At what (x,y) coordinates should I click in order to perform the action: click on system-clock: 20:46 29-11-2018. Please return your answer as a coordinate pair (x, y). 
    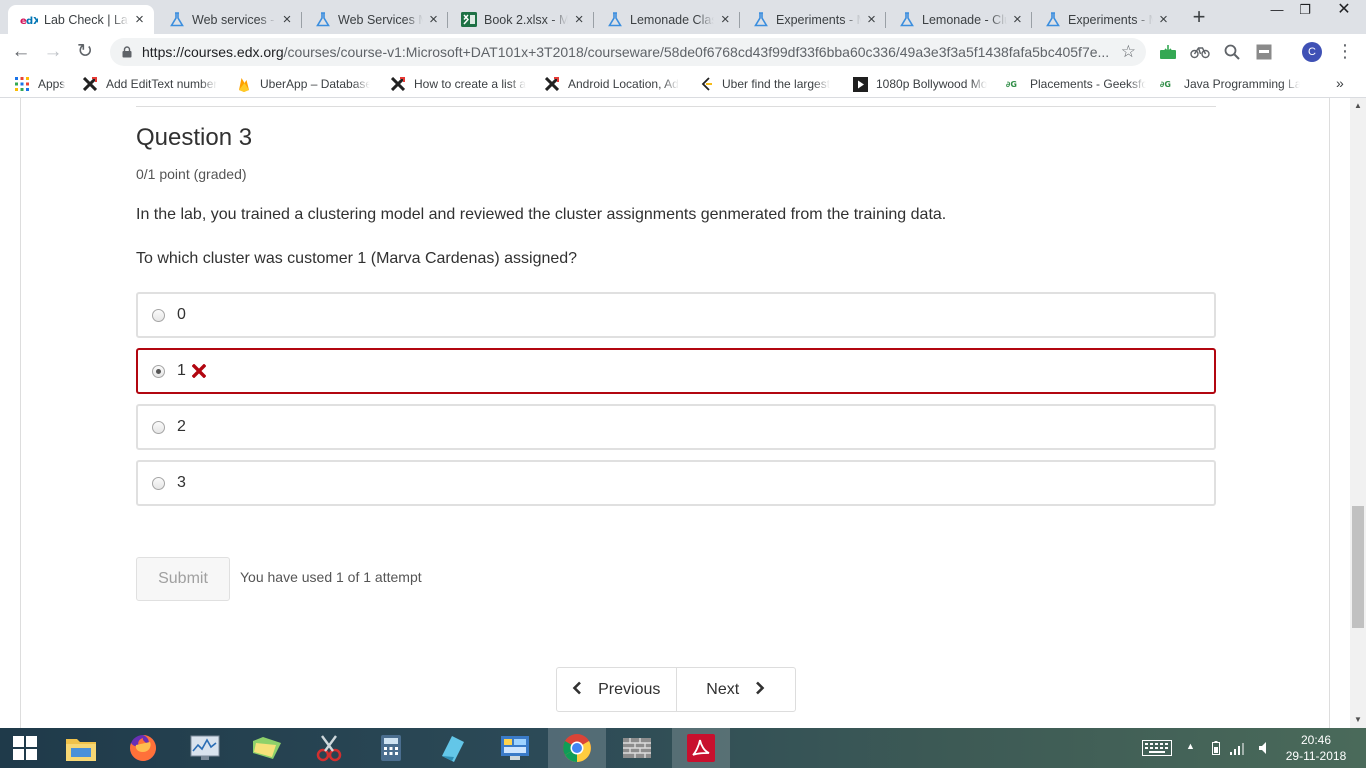
    Looking at the image, I should click on (1316, 748).